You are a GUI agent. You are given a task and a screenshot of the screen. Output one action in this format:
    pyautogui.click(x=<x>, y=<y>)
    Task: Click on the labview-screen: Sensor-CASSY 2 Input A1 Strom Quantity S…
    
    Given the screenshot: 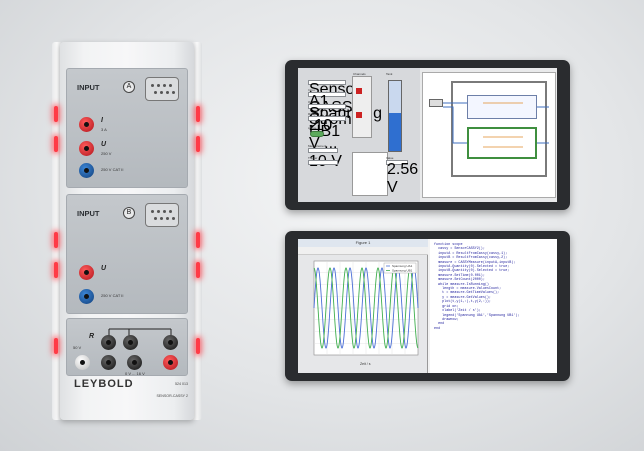 What is the action you would take?
    pyautogui.click(x=427, y=135)
    